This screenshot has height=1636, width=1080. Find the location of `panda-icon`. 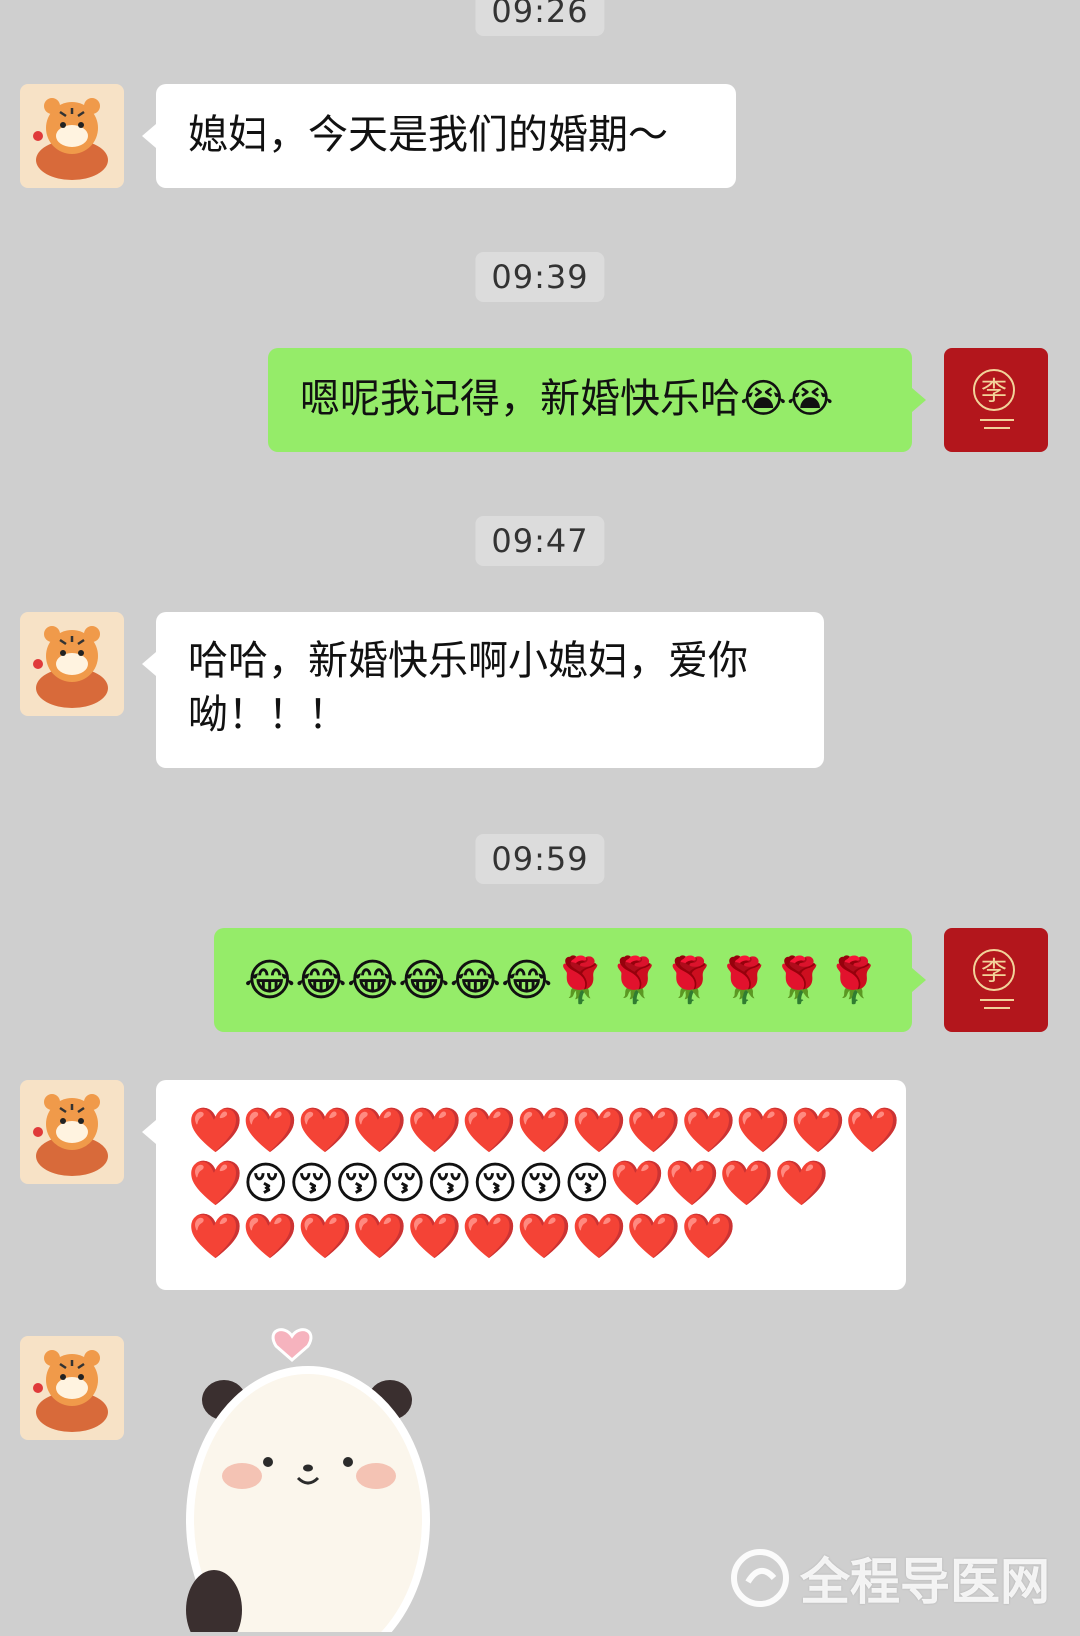

panda-icon is located at coordinates (308, 1482).